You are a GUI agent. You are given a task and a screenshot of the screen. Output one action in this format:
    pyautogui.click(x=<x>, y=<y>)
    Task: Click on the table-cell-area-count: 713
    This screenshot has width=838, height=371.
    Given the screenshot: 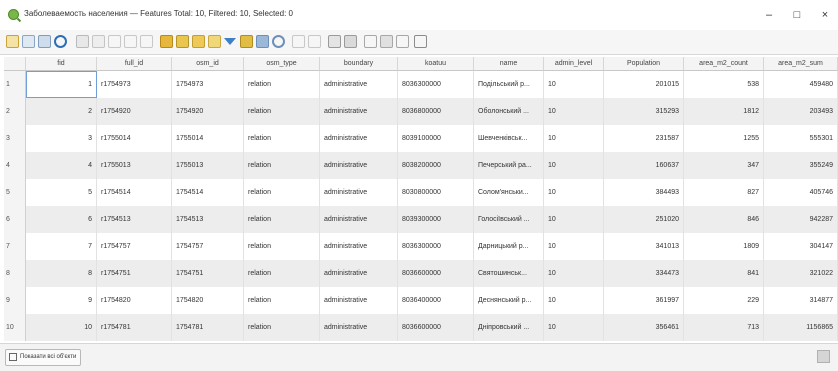 What is the action you would take?
    pyautogui.click(x=724, y=327)
    